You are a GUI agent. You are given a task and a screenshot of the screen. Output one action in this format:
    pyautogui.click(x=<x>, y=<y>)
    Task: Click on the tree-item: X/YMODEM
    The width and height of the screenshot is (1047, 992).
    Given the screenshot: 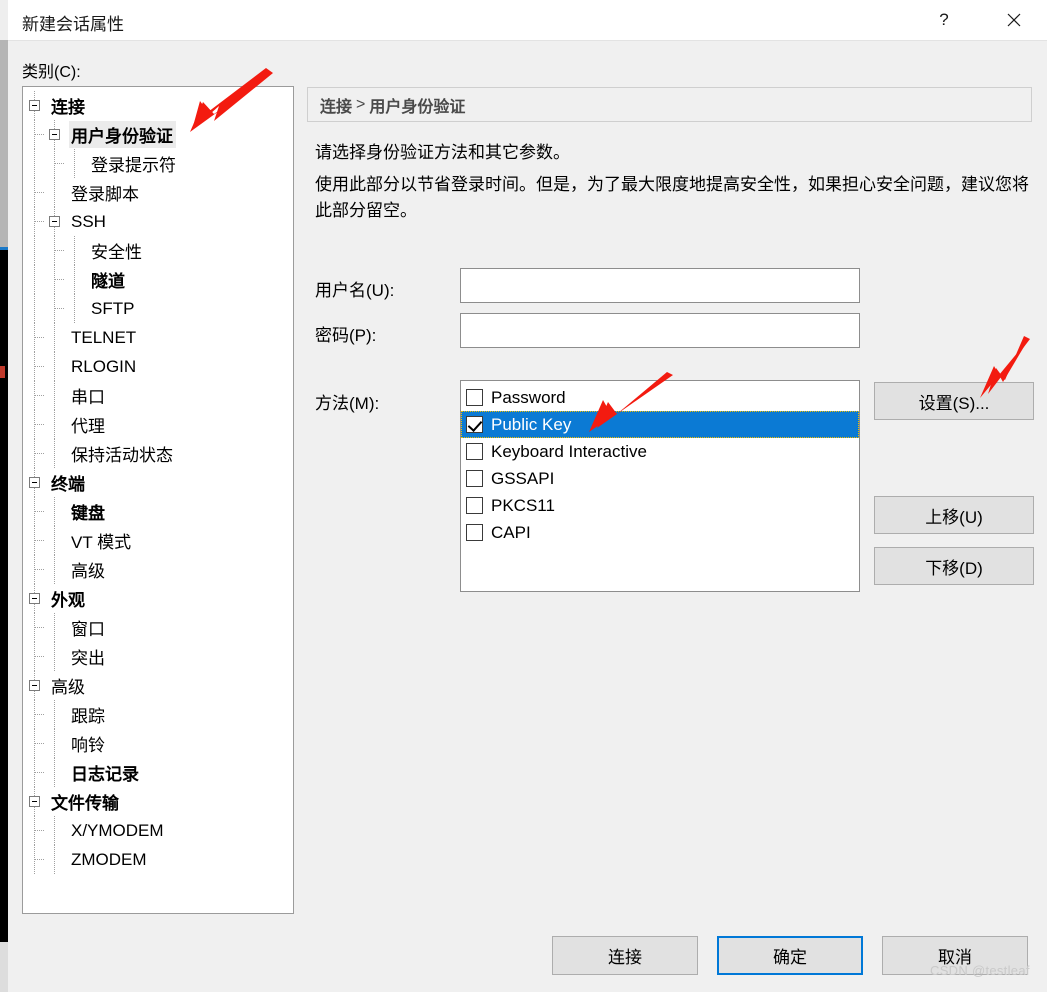 What is the action you would take?
    pyautogui.click(x=158, y=830)
    